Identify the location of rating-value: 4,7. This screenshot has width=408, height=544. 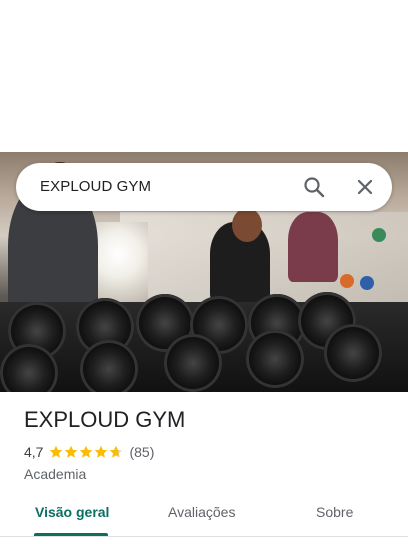
(34, 452).